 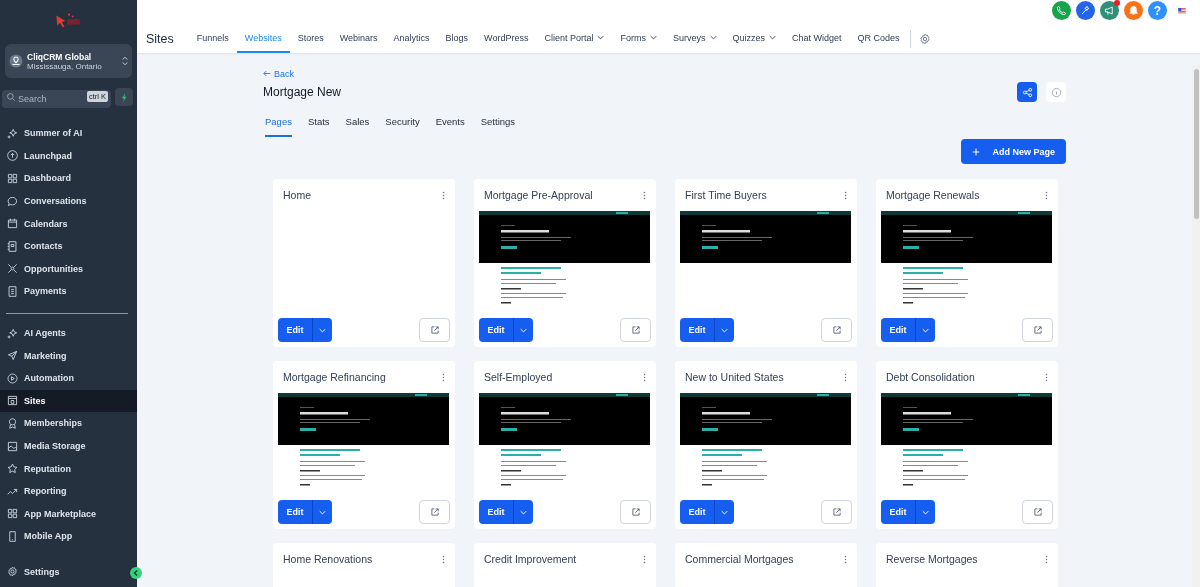 What do you see at coordinates (136, 573) in the screenshot?
I see `collapse-button` at bounding box center [136, 573].